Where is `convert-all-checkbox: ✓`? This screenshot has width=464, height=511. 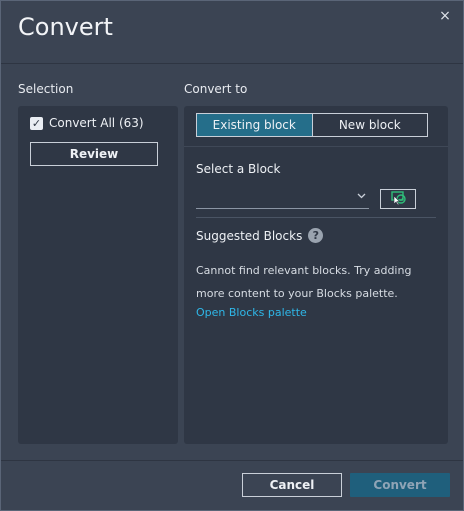 convert-all-checkbox: ✓ is located at coordinates (36, 123).